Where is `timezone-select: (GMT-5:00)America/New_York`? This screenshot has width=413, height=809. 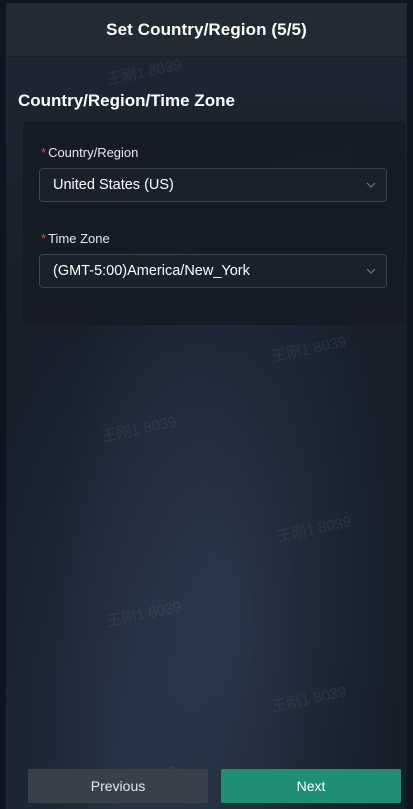 timezone-select: (GMT-5:00)America/New_York is located at coordinates (213, 271).